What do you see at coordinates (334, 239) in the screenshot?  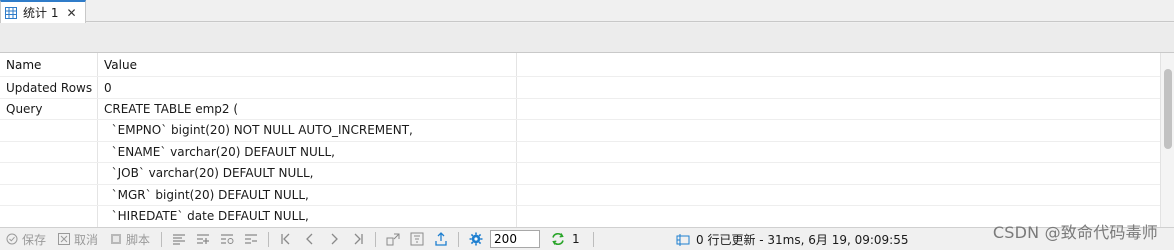 I see `next-page-icon` at bounding box center [334, 239].